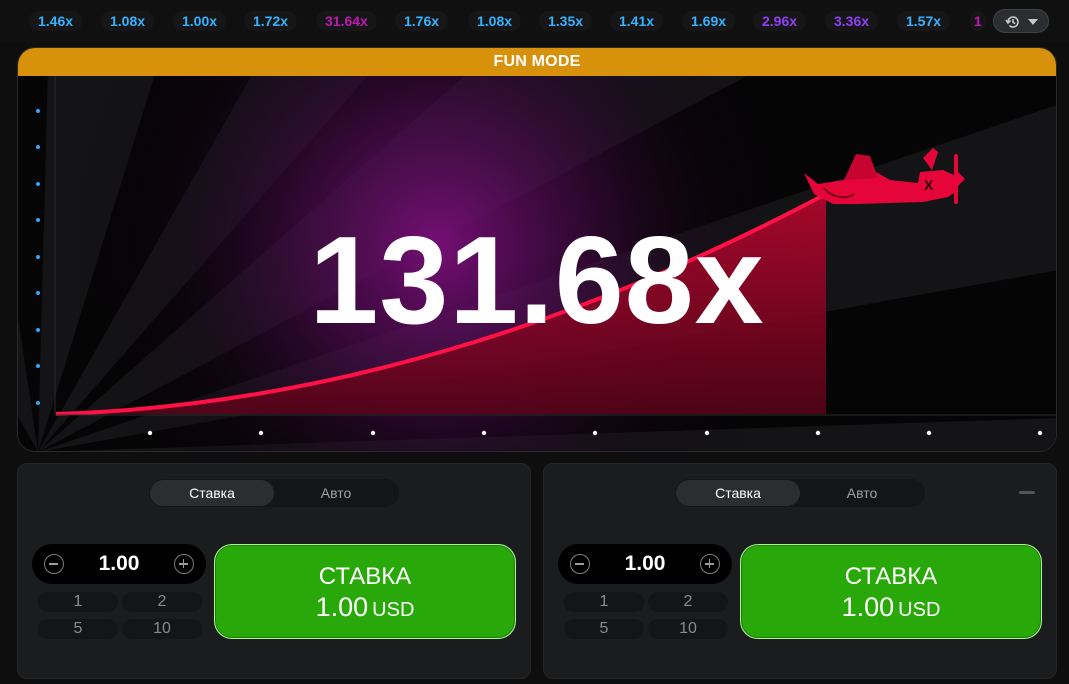 The width and height of the screenshot is (1069, 684). Describe the element at coordinates (709, 21) in the screenshot. I see `history-multiplier: 1.69x` at that location.